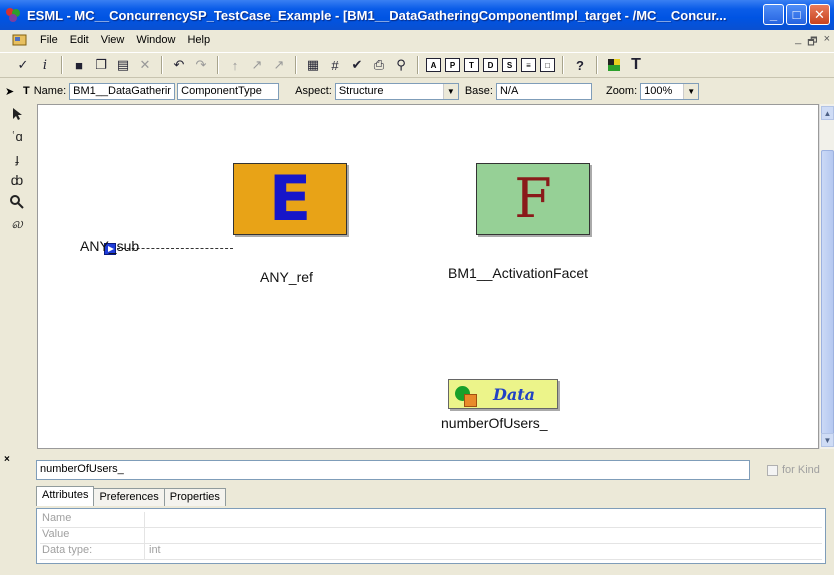 This screenshot has width=834, height=575. Describe the element at coordinates (153, 551) in the screenshot. I see `attribute-value: int` at that location.